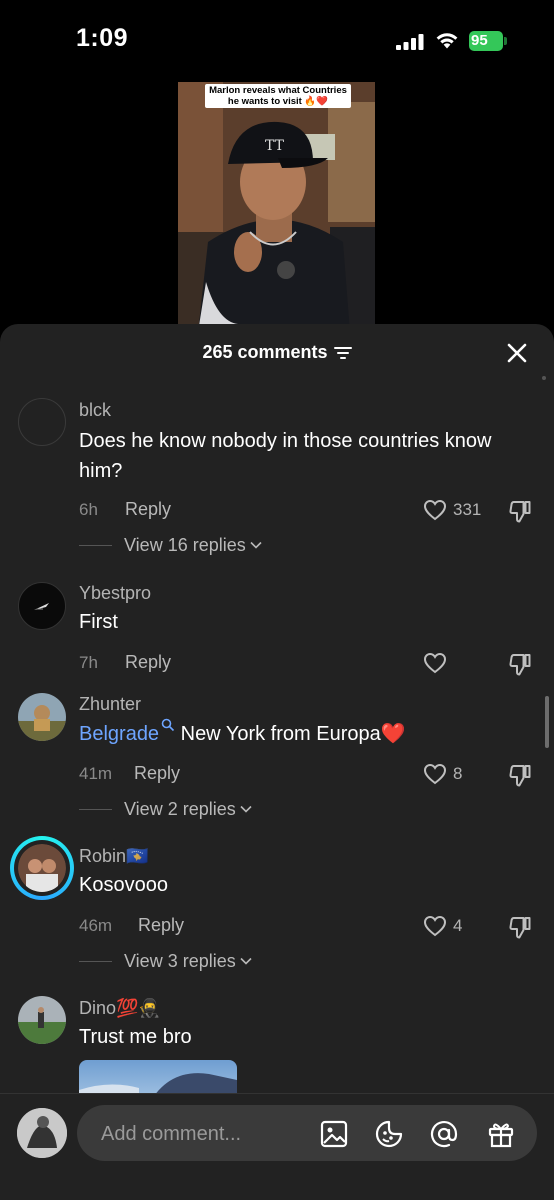 This screenshot has width=554, height=1200. What do you see at coordinates (185, 544) in the screenshot?
I see `view-replies-label: View 16 replies` at bounding box center [185, 544].